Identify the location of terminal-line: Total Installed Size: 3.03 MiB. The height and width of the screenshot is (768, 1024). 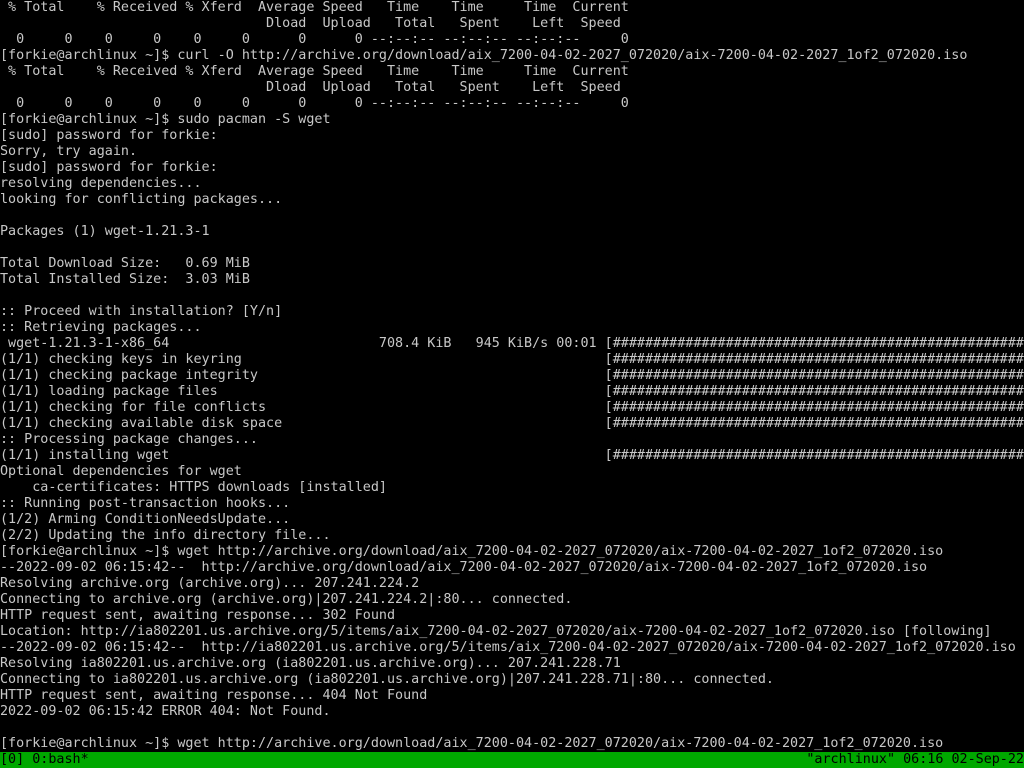
(125, 279).